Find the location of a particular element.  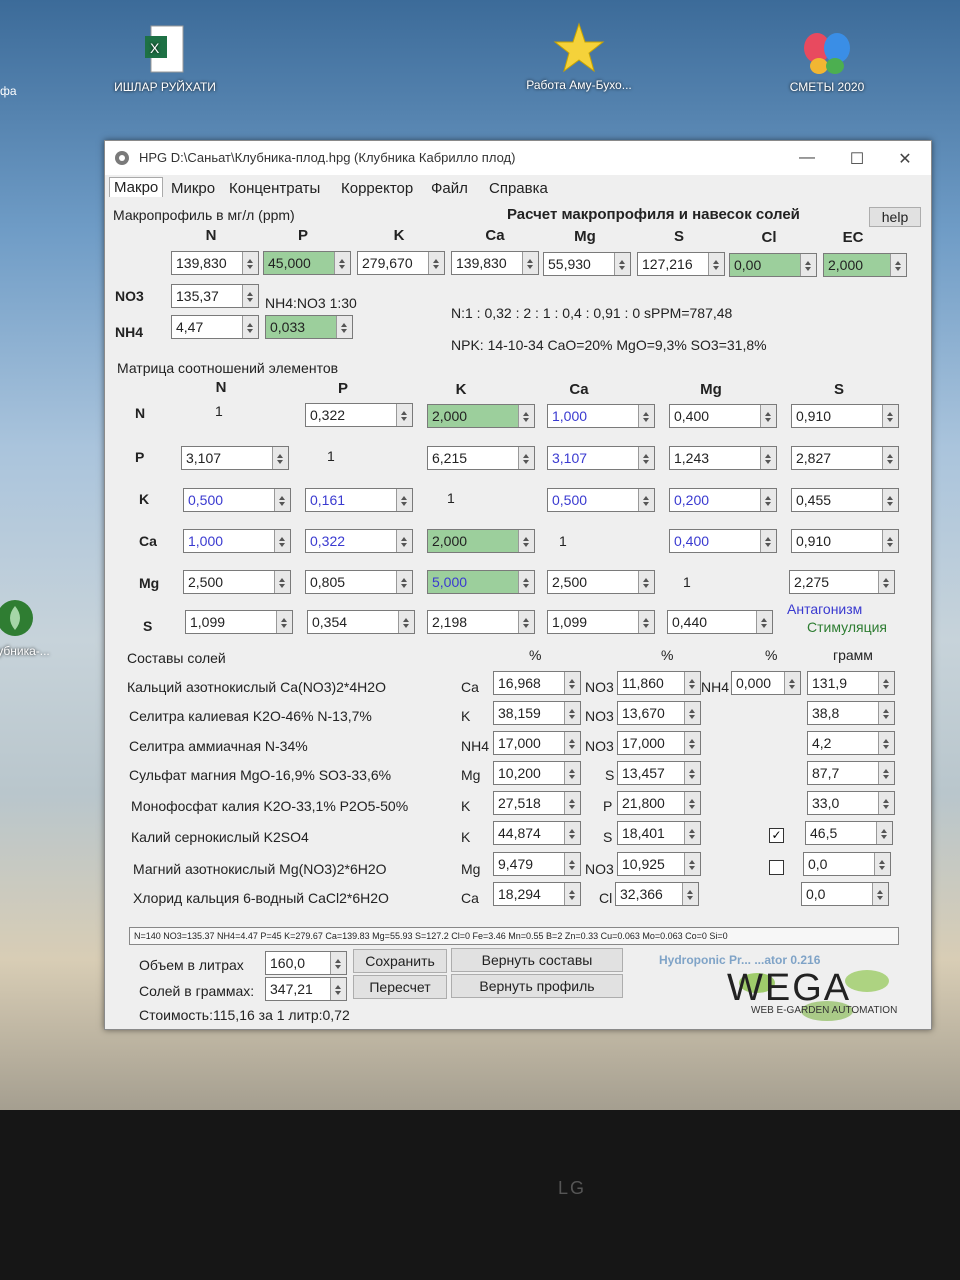

matrix-n-s: 0,910 is located at coordinates (845, 416).